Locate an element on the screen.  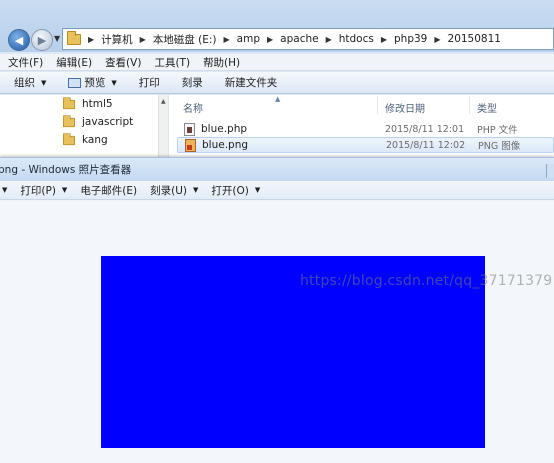
preview-button: 预览 ▼ is located at coordinates (92, 82).